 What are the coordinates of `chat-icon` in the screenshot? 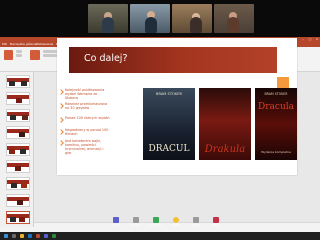 It's located at (136, 220).